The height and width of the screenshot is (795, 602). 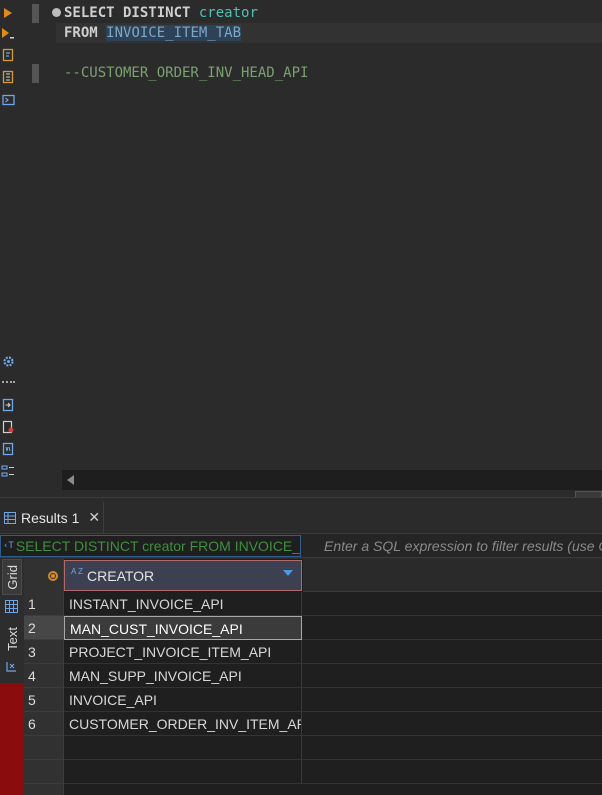 What do you see at coordinates (35, 73) in the screenshot?
I see `statement-marker` at bounding box center [35, 73].